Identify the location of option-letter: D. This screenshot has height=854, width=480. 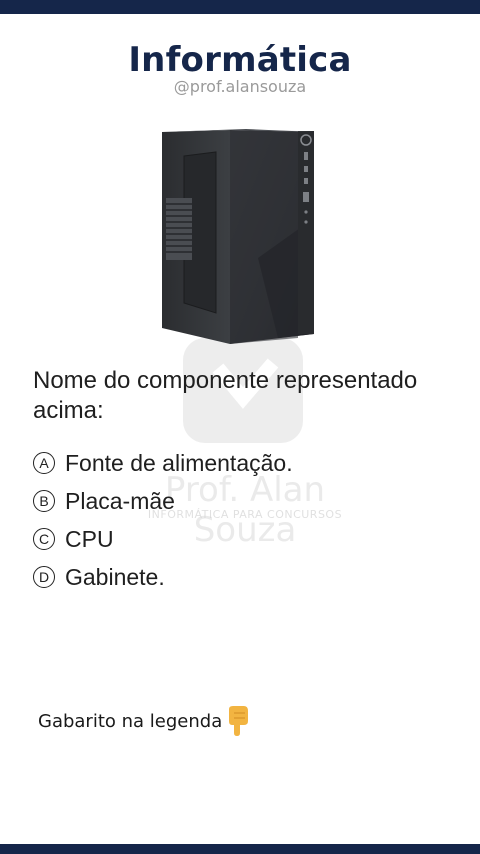
(44, 577).